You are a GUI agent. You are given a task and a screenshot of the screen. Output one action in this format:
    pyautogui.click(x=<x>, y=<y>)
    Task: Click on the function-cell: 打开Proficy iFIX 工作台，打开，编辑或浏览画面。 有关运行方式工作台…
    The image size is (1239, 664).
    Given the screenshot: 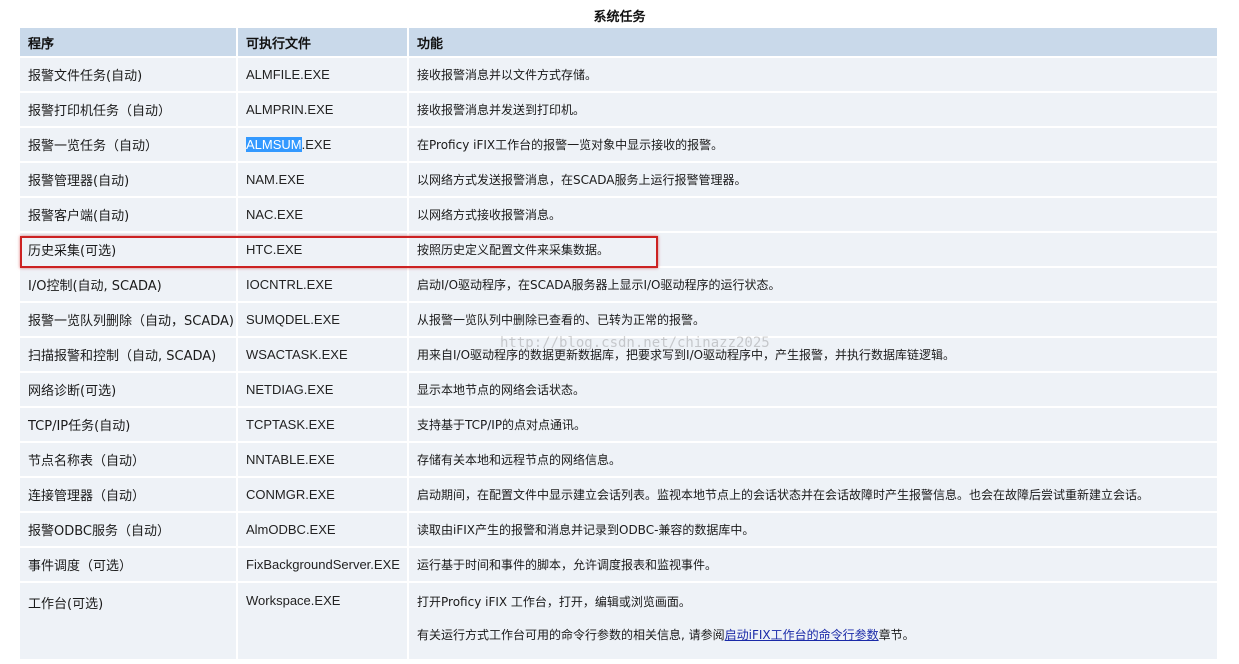 What is the action you would take?
    pyautogui.click(x=813, y=621)
    